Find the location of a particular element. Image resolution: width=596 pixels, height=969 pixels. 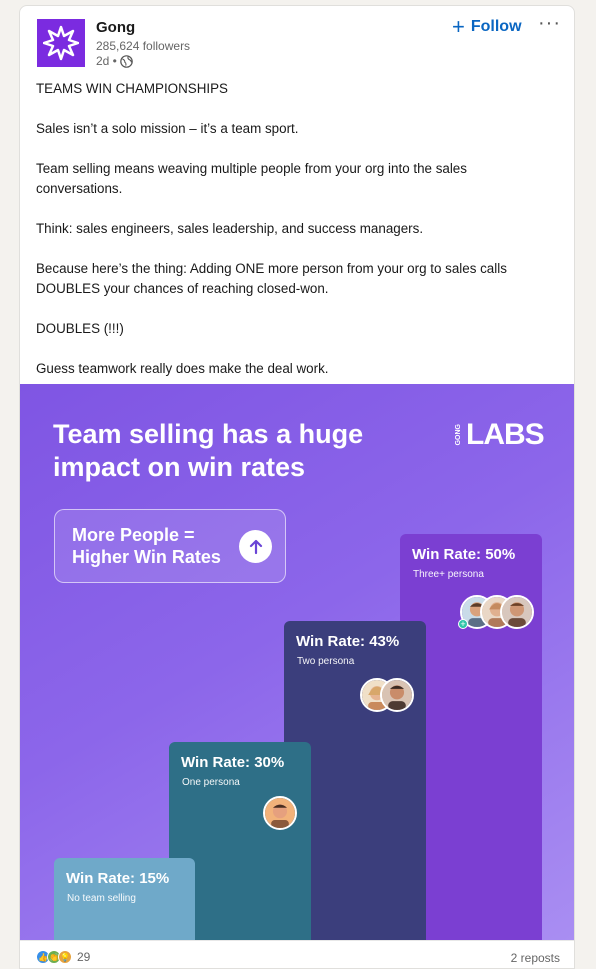

reactions-summary: 👍 👏 💡 29 is located at coordinates (63, 957).